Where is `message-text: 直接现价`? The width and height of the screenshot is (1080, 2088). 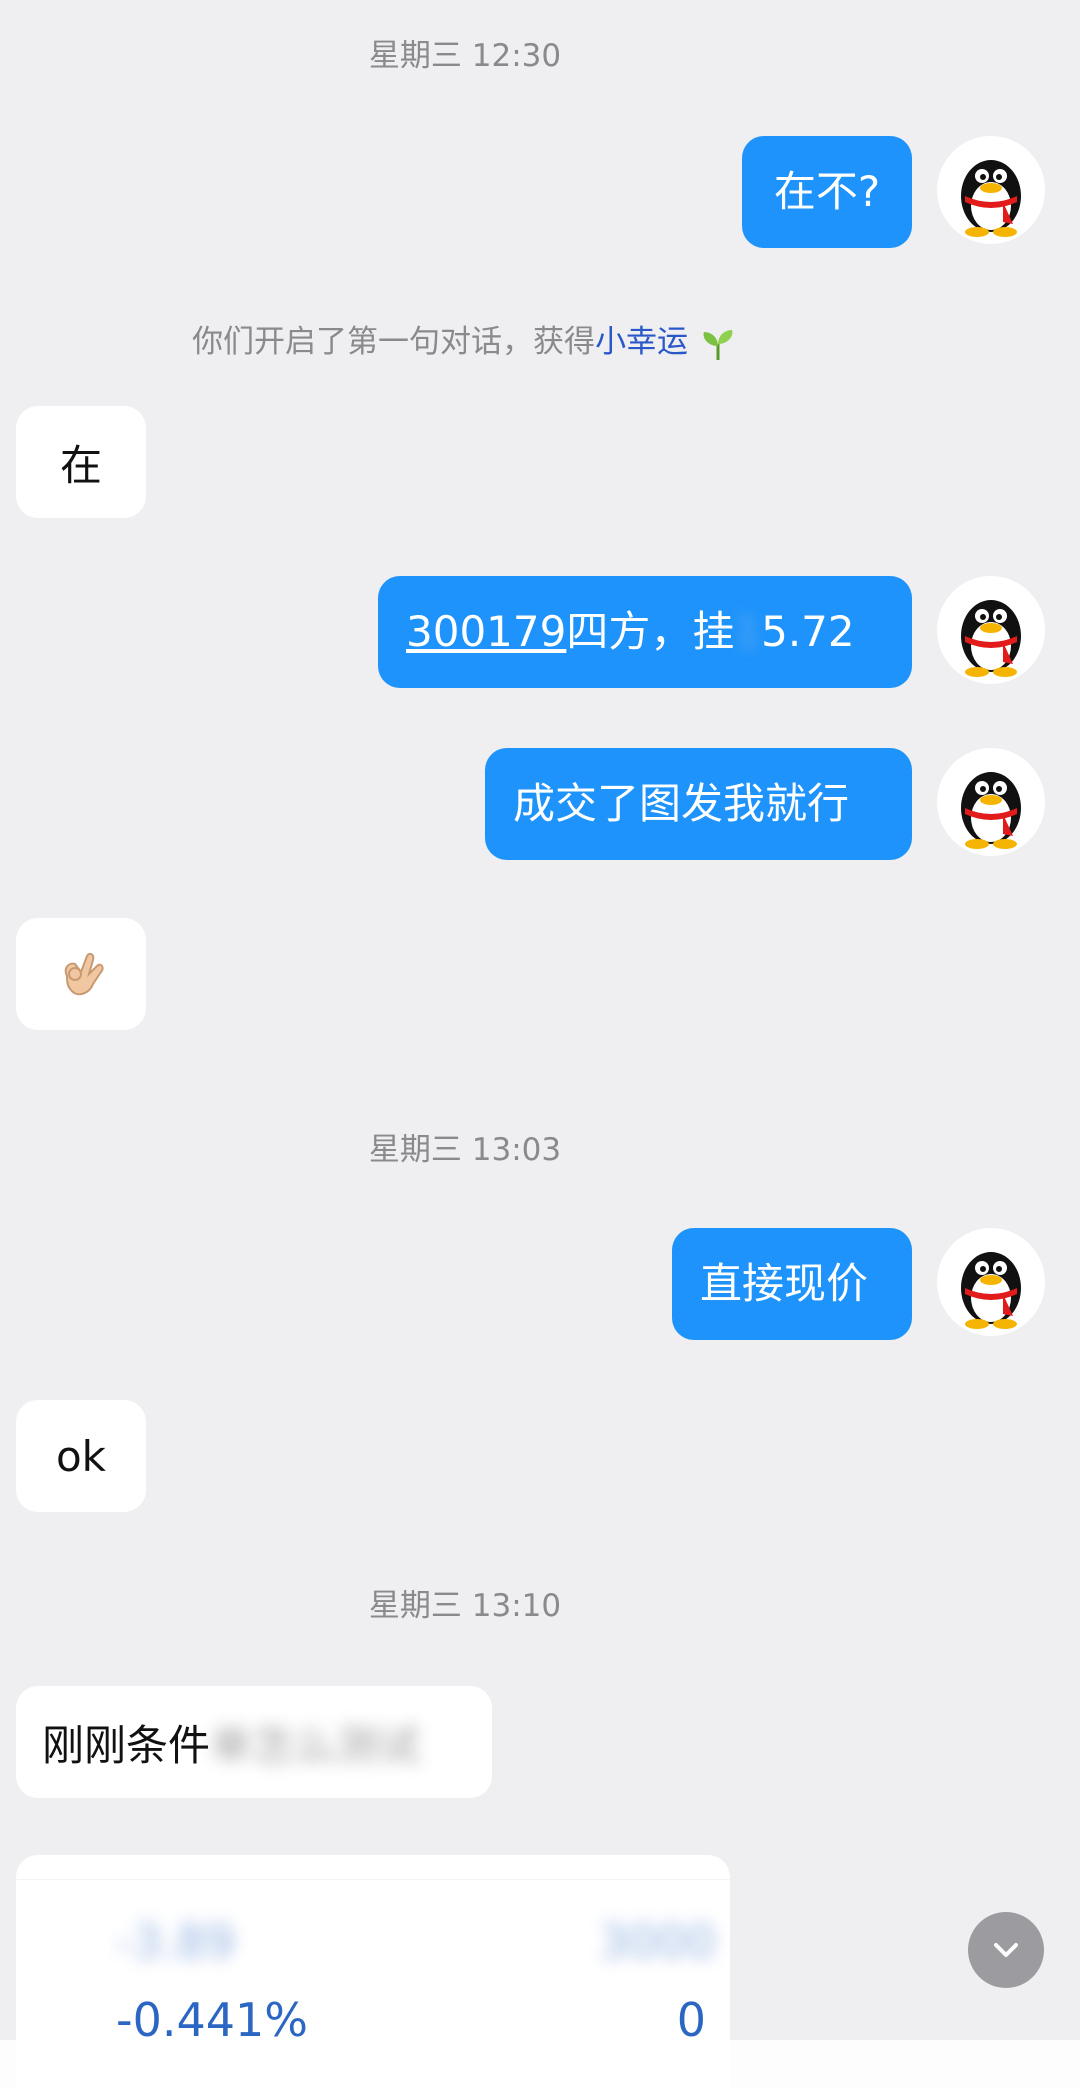
message-text: 直接现价 is located at coordinates (784, 1283).